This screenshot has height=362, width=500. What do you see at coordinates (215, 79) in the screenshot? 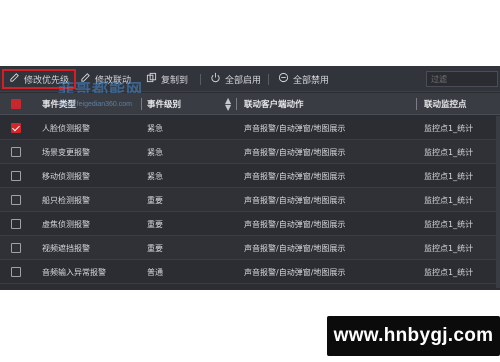
I see `power-icon` at bounding box center [215, 79].